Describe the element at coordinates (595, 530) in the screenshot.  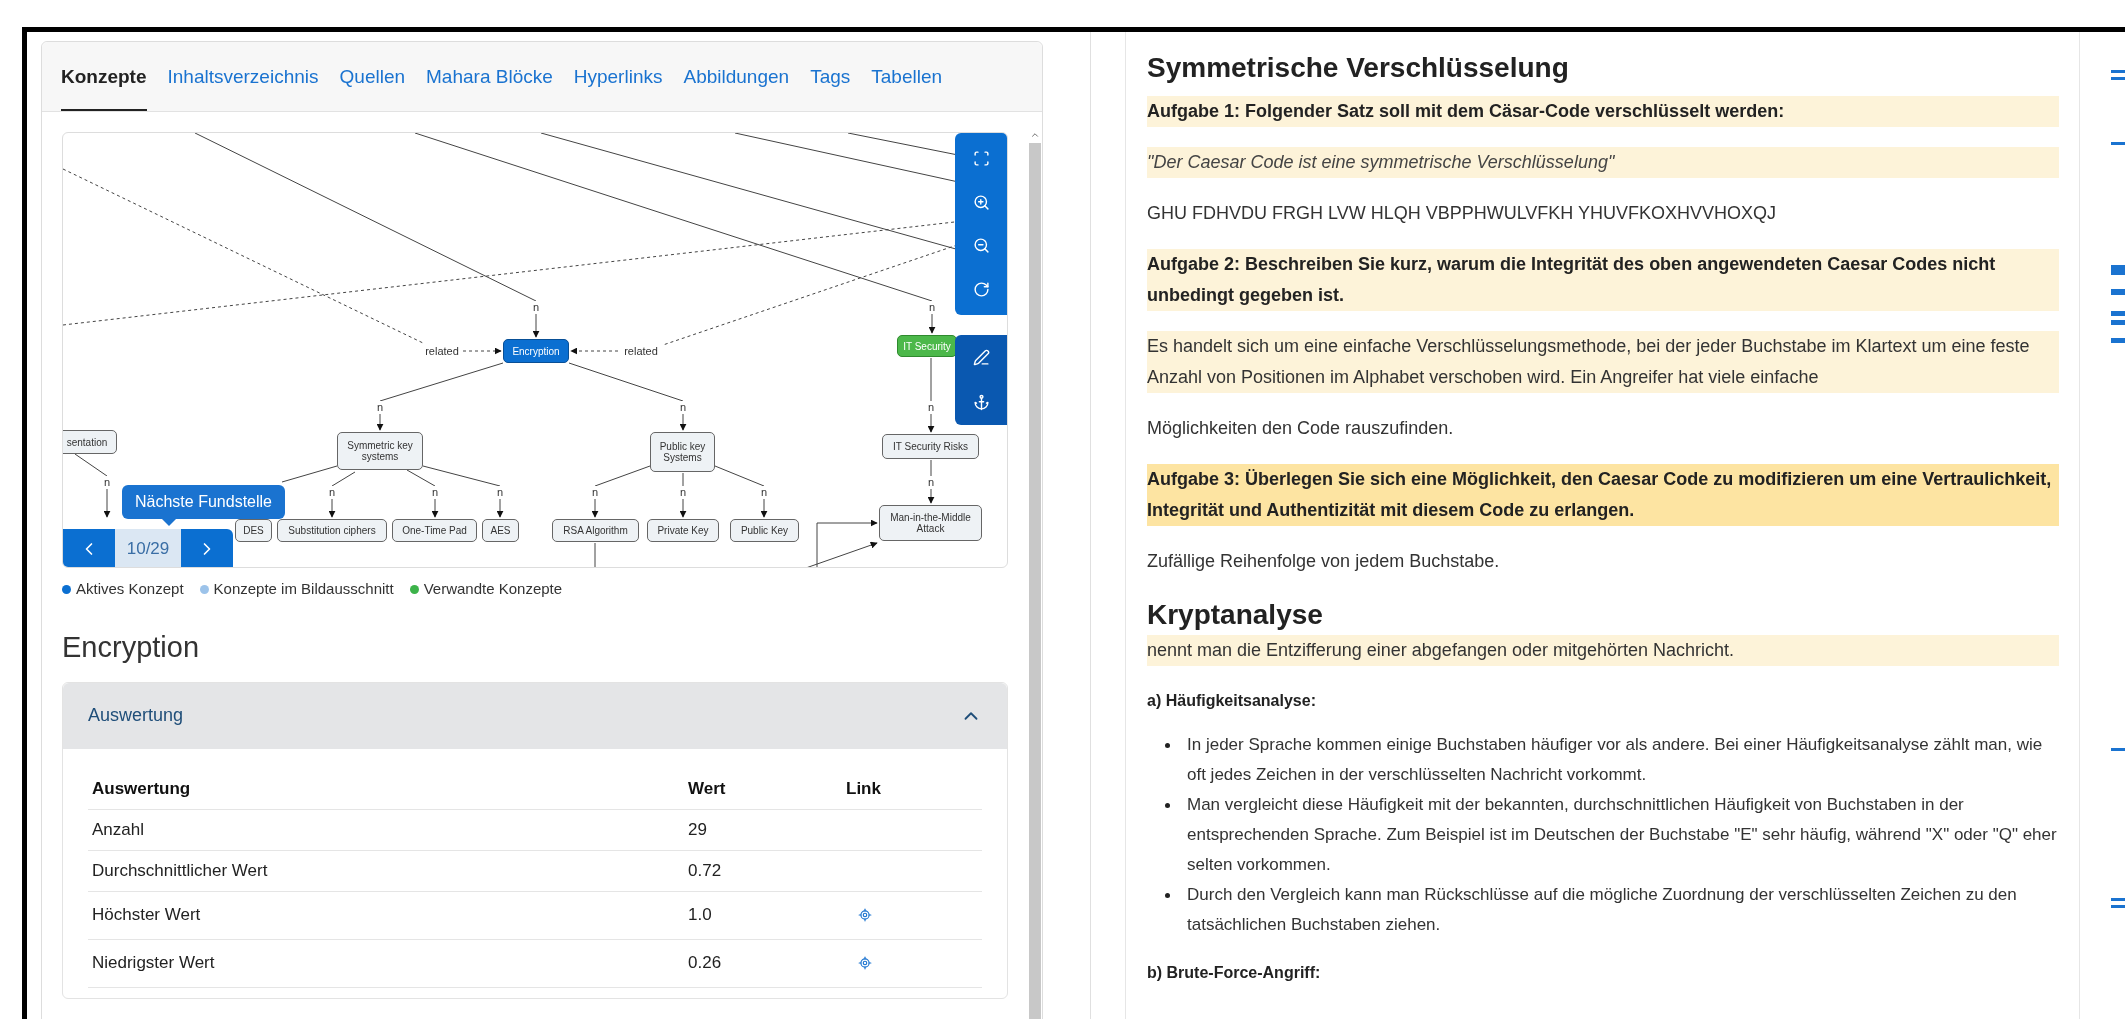
I see `concept-node: RSA Algorithm` at that location.